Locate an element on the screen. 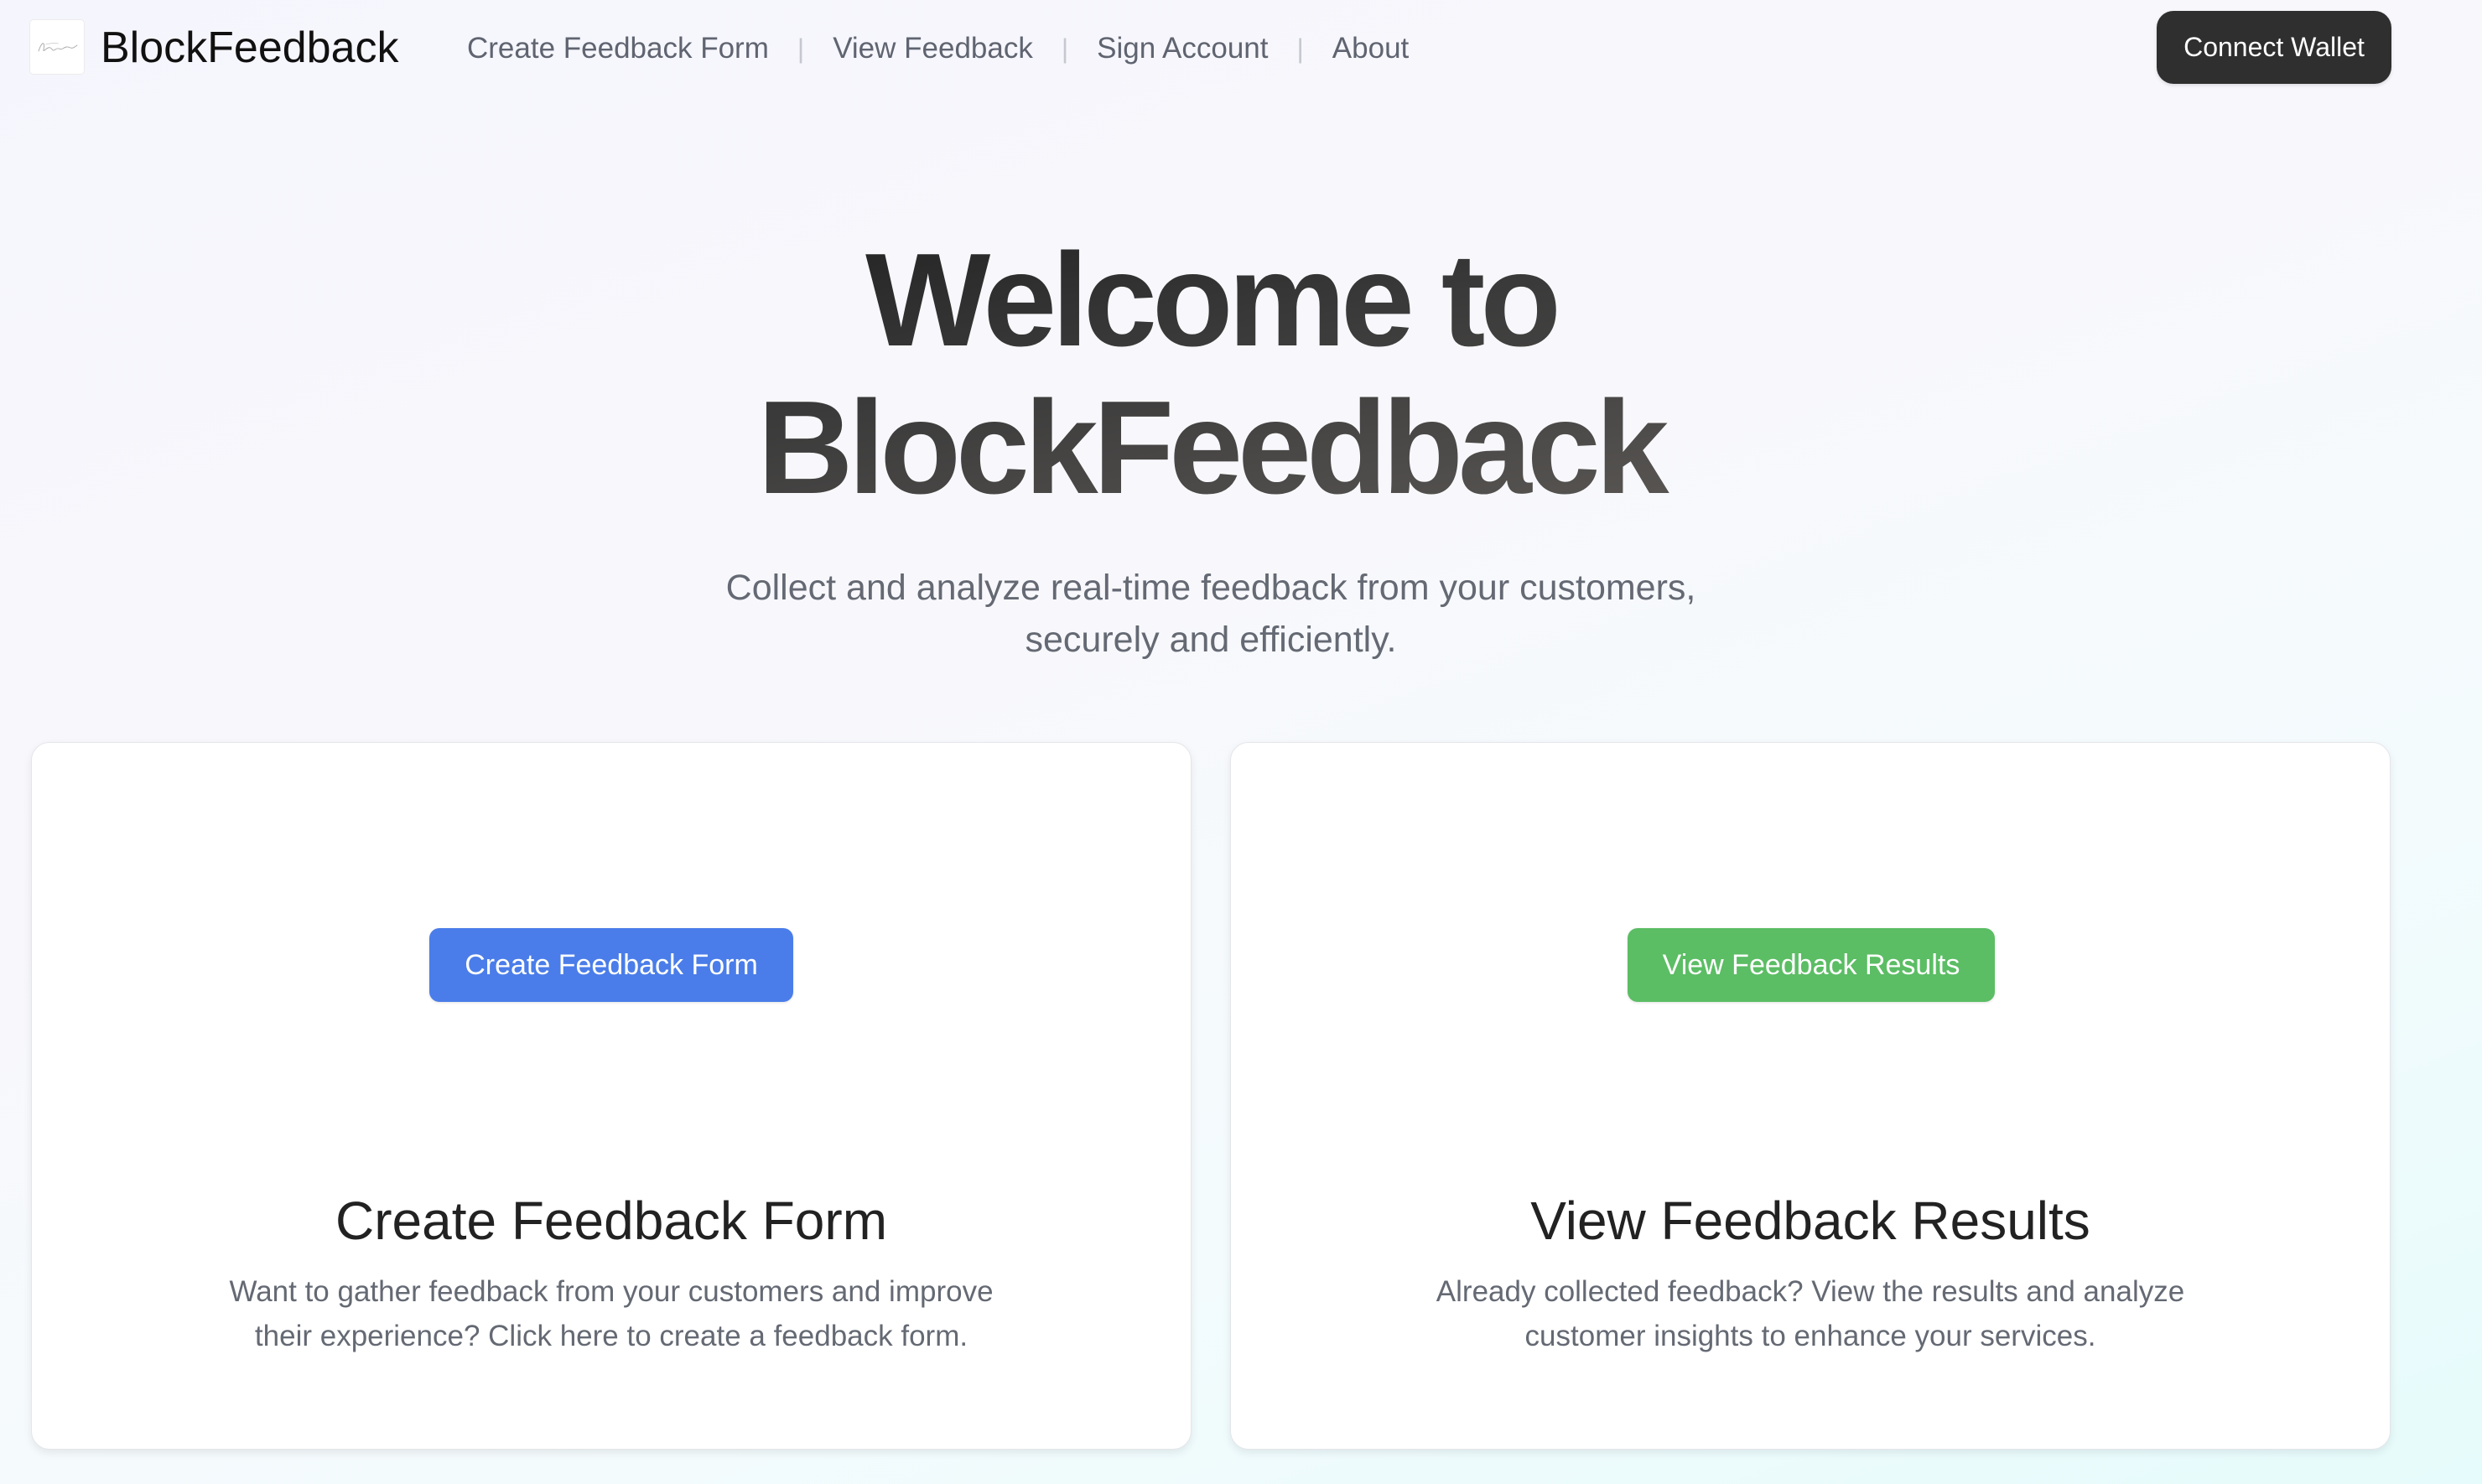  create-feedback-form-button: Create Feedback Form is located at coordinates (611, 965).